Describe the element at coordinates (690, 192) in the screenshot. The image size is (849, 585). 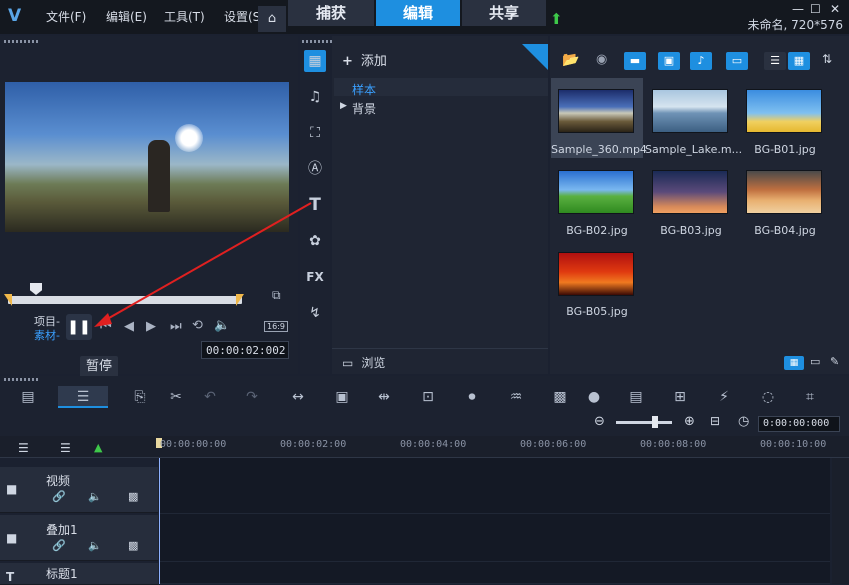
I see `thumb-bg-b03` at that location.